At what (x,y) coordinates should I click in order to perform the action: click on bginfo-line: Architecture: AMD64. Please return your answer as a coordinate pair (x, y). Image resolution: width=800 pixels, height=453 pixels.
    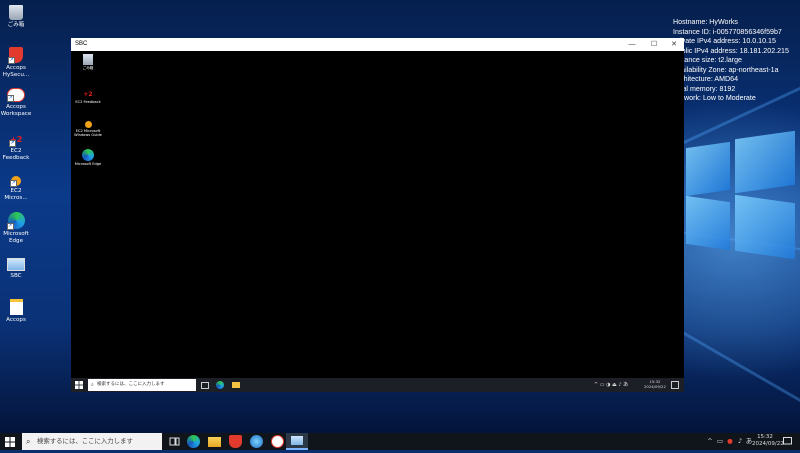
    Looking at the image, I should click on (706, 79).